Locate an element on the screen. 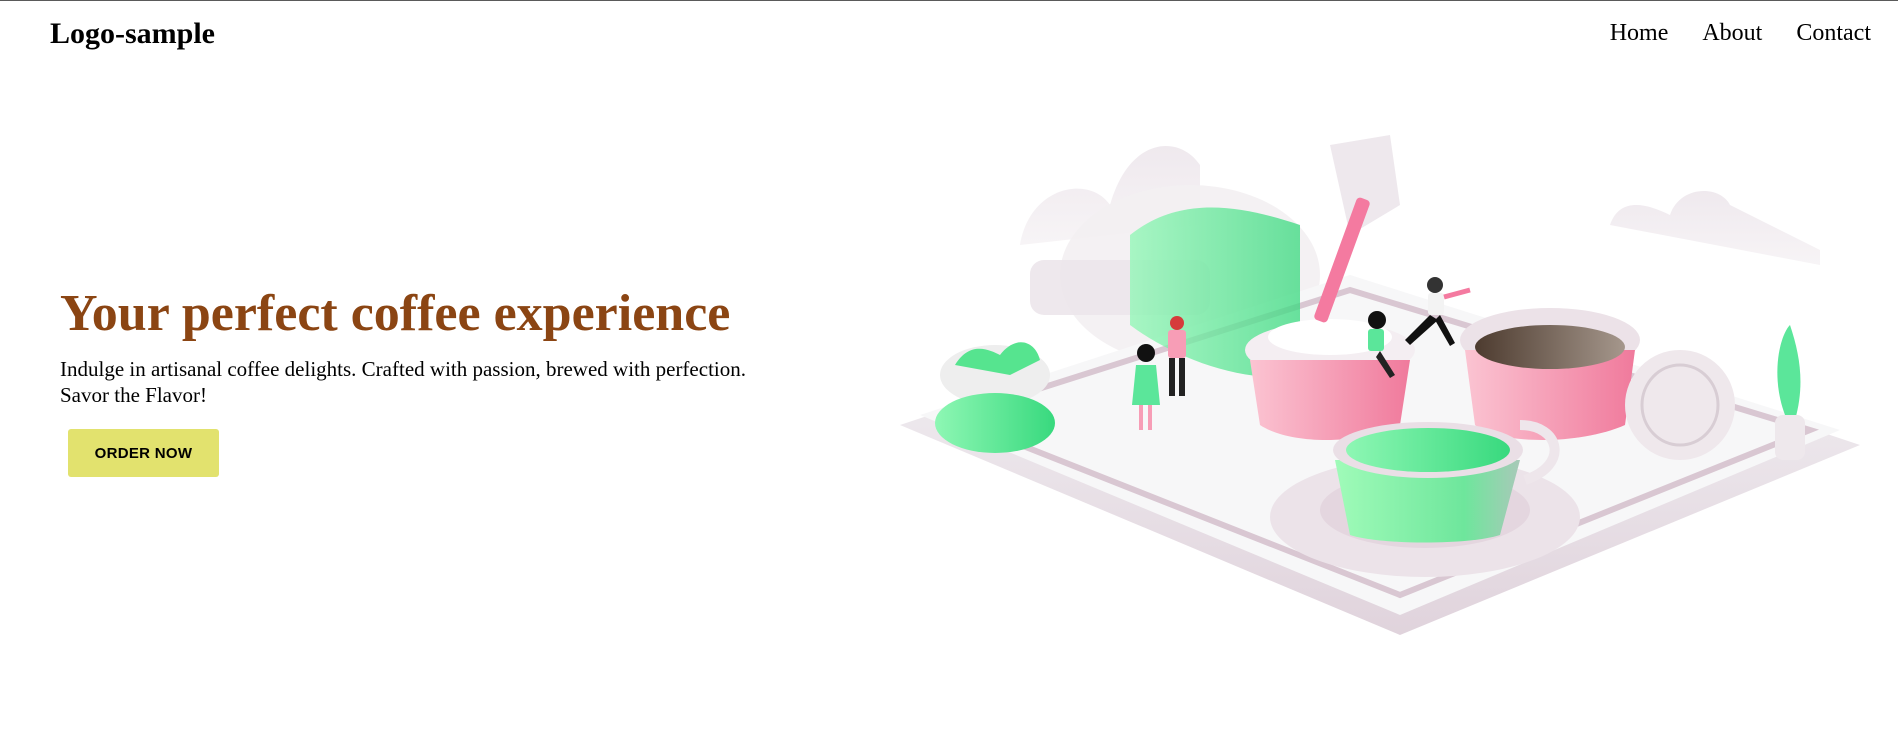 The width and height of the screenshot is (1898, 752). tea-liquid-shape is located at coordinates (1428, 450).